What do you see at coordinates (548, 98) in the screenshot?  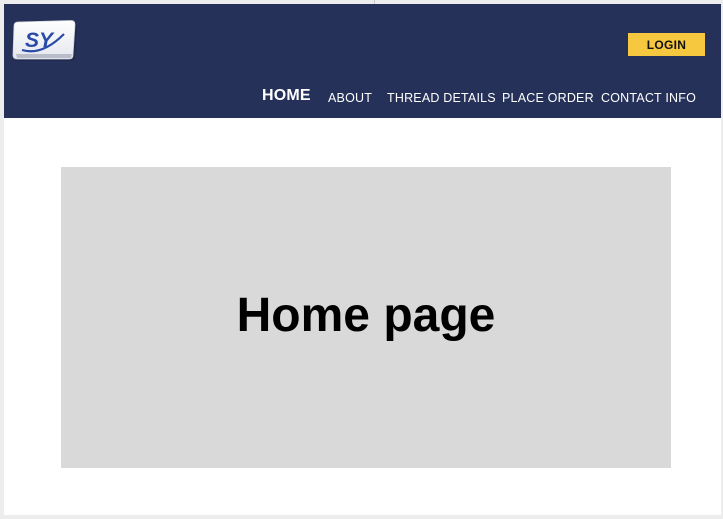 I see `nav-item-place-order: PLACE ORDER` at bounding box center [548, 98].